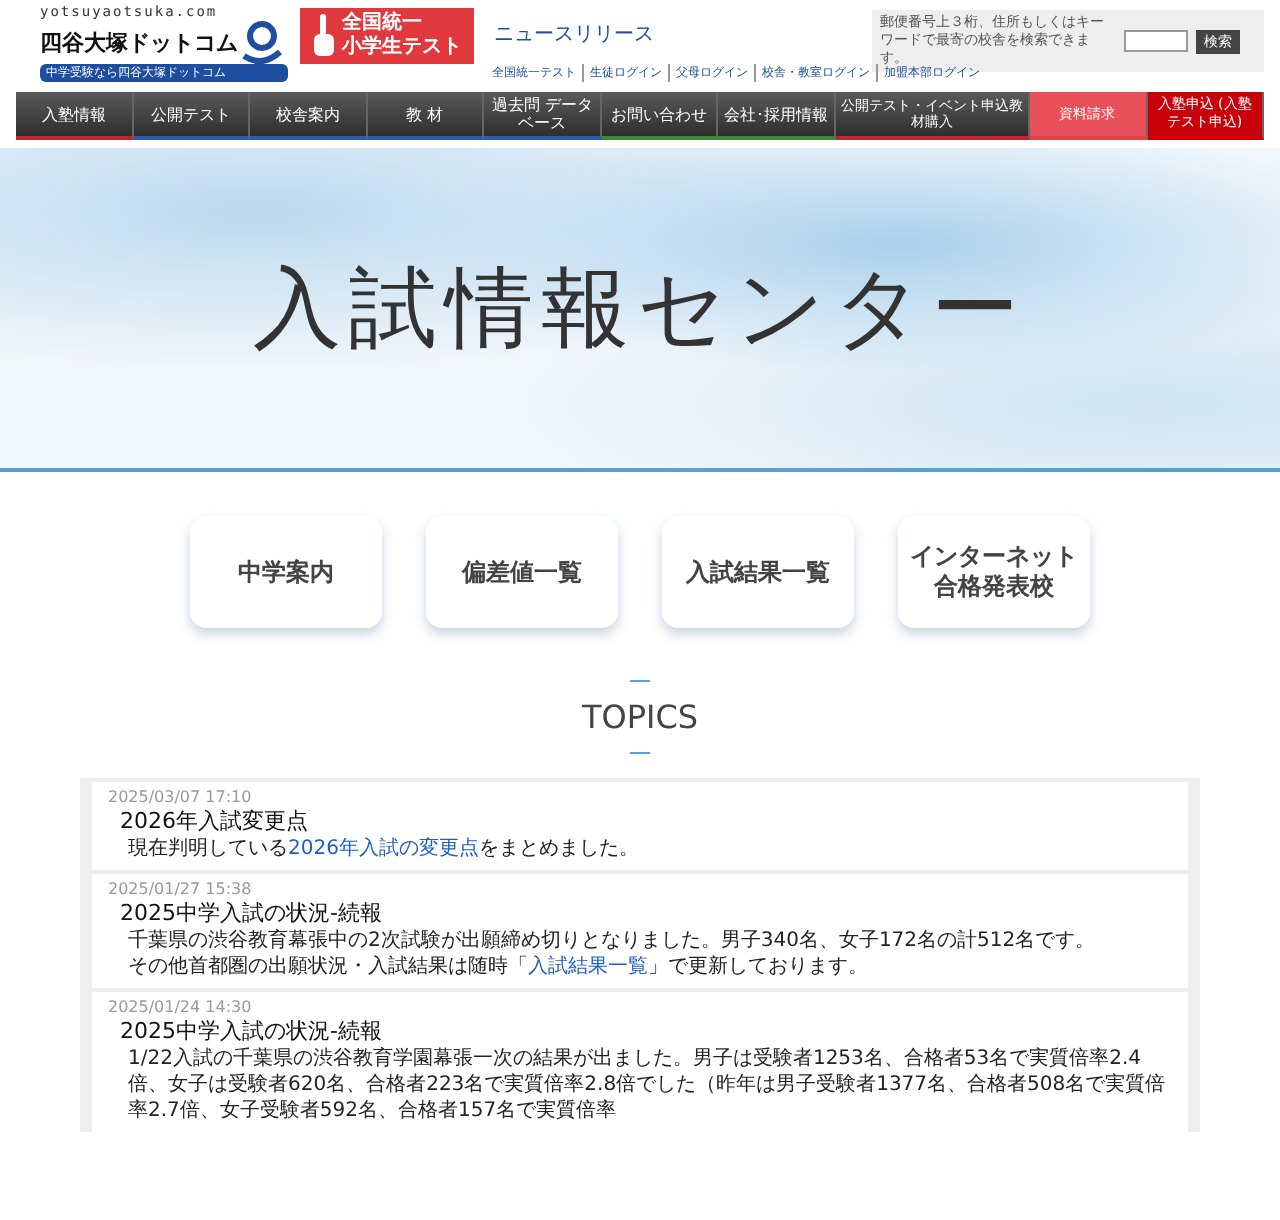 The width and height of the screenshot is (1280, 1220). Describe the element at coordinates (498, 967) in the screenshot. I see `topic-text: その他首都圏の出願状況・入試結果は随時「入試結果一覧」で更新しております。` at that location.